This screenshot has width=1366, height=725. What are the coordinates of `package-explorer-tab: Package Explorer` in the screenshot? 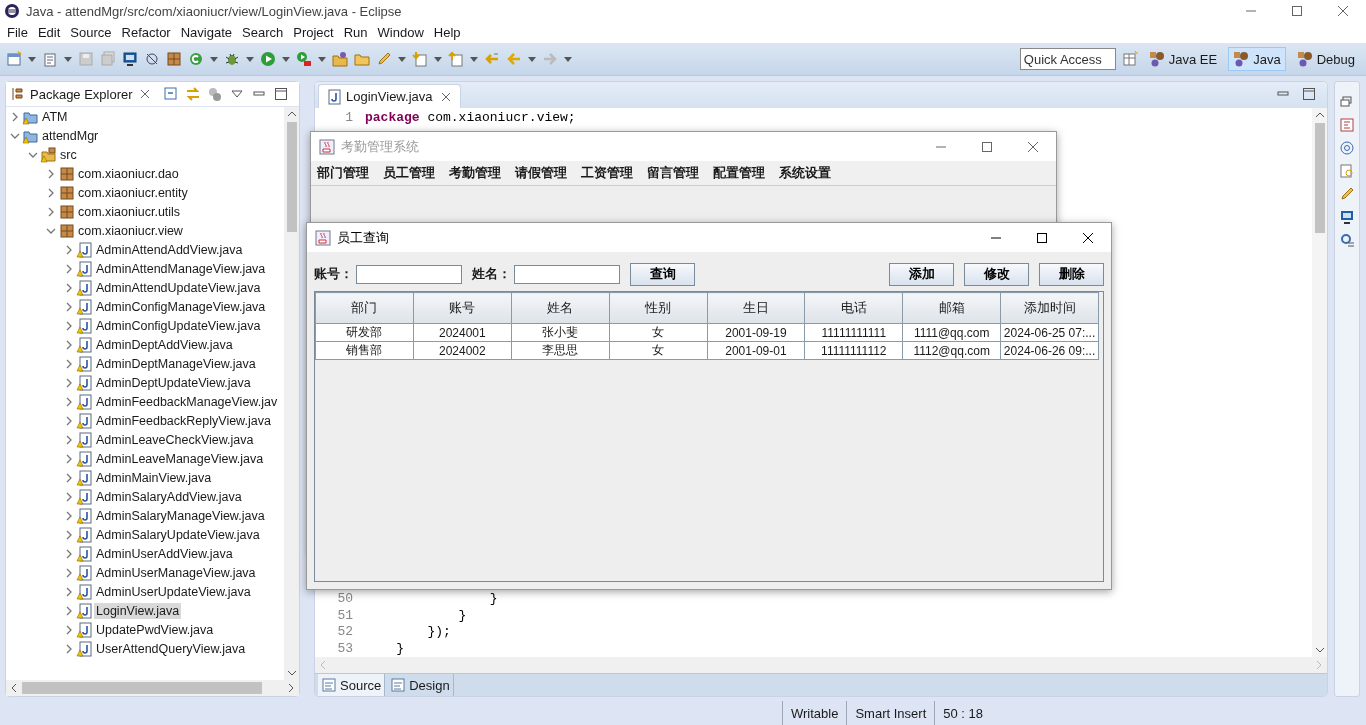 It's located at (83, 94).